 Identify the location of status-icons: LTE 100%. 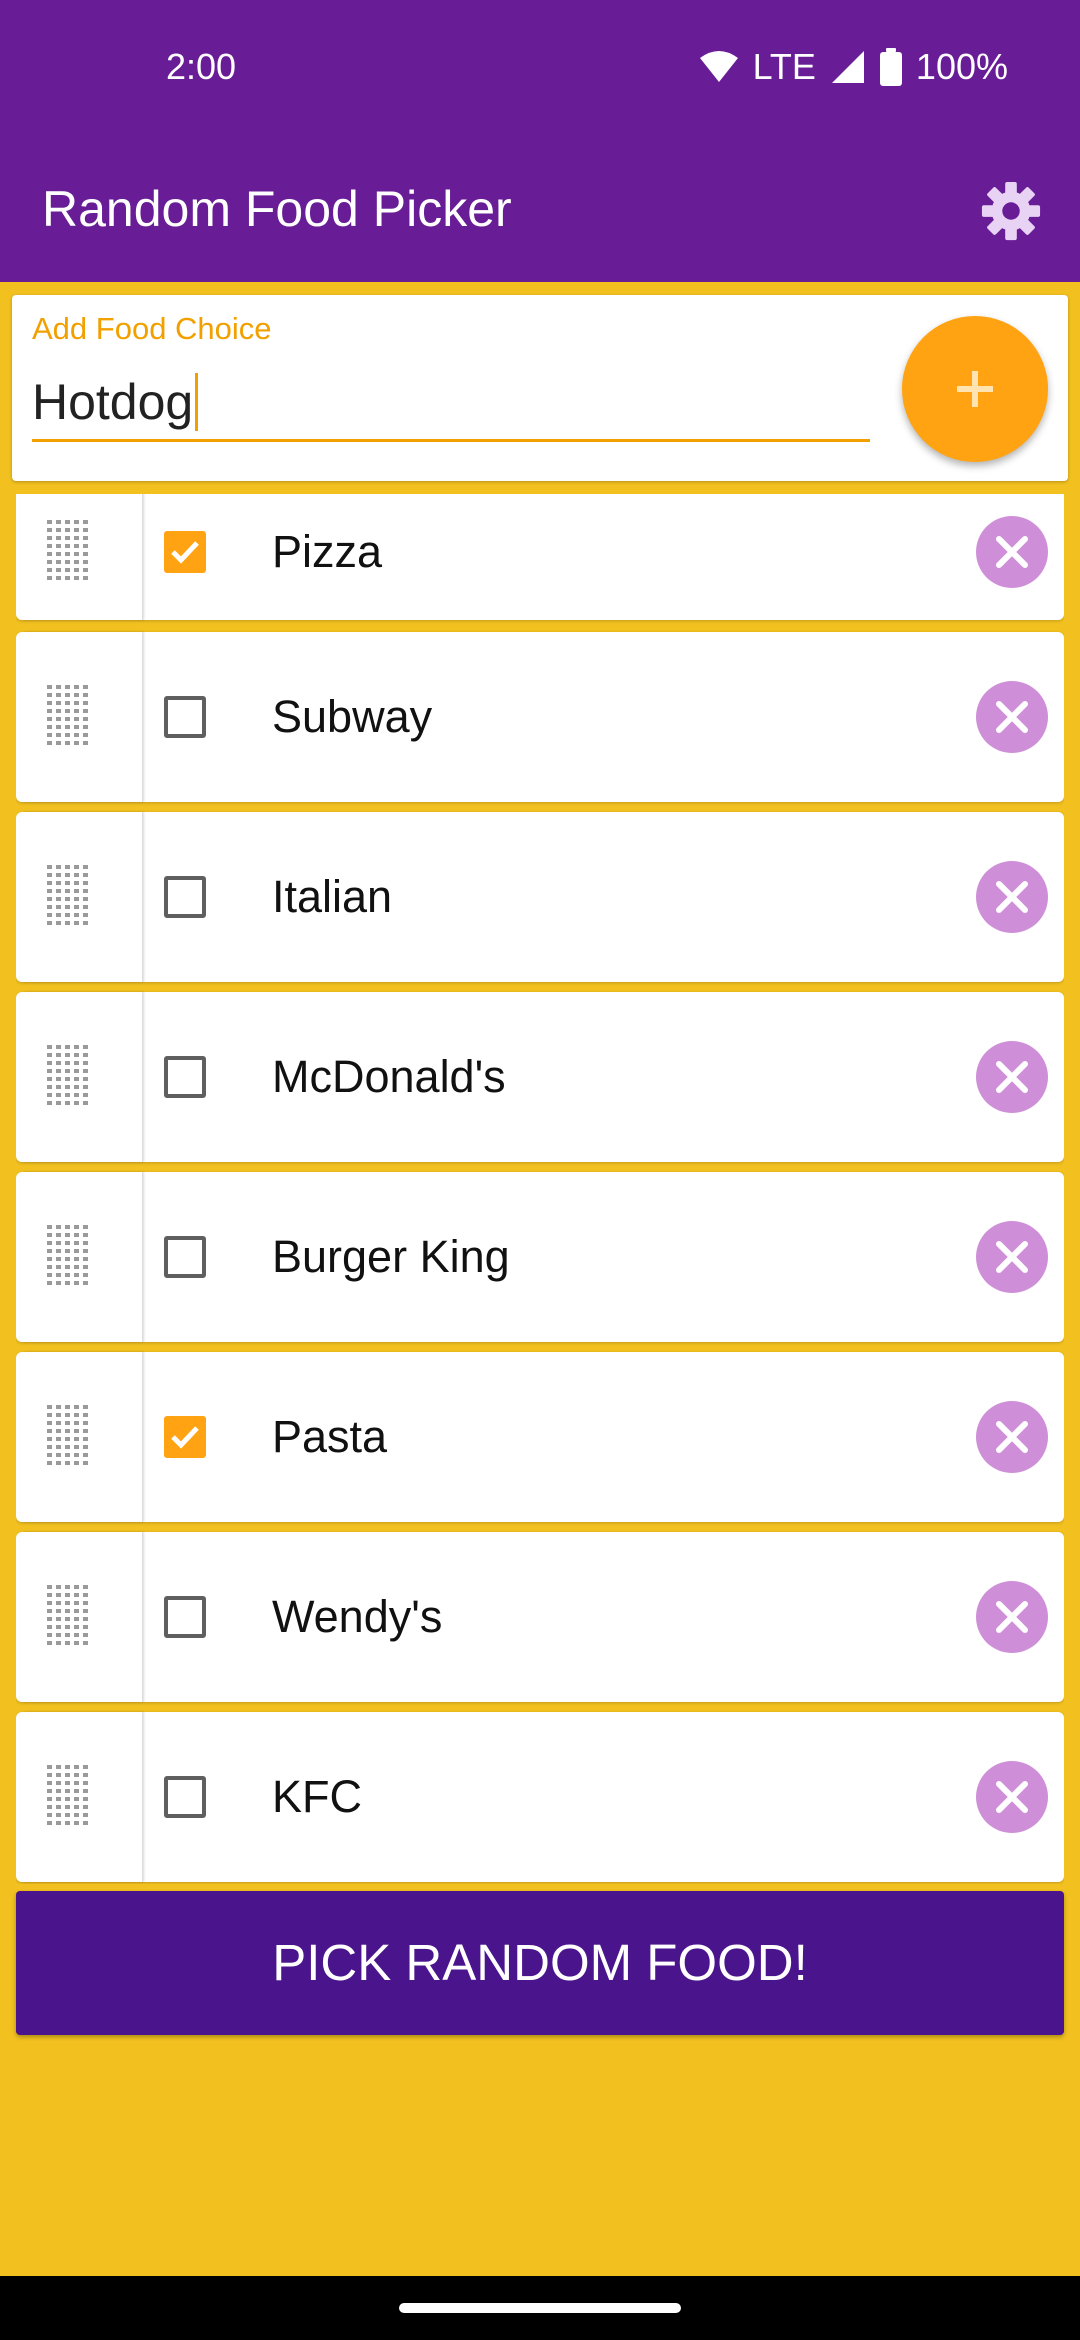
(853, 67).